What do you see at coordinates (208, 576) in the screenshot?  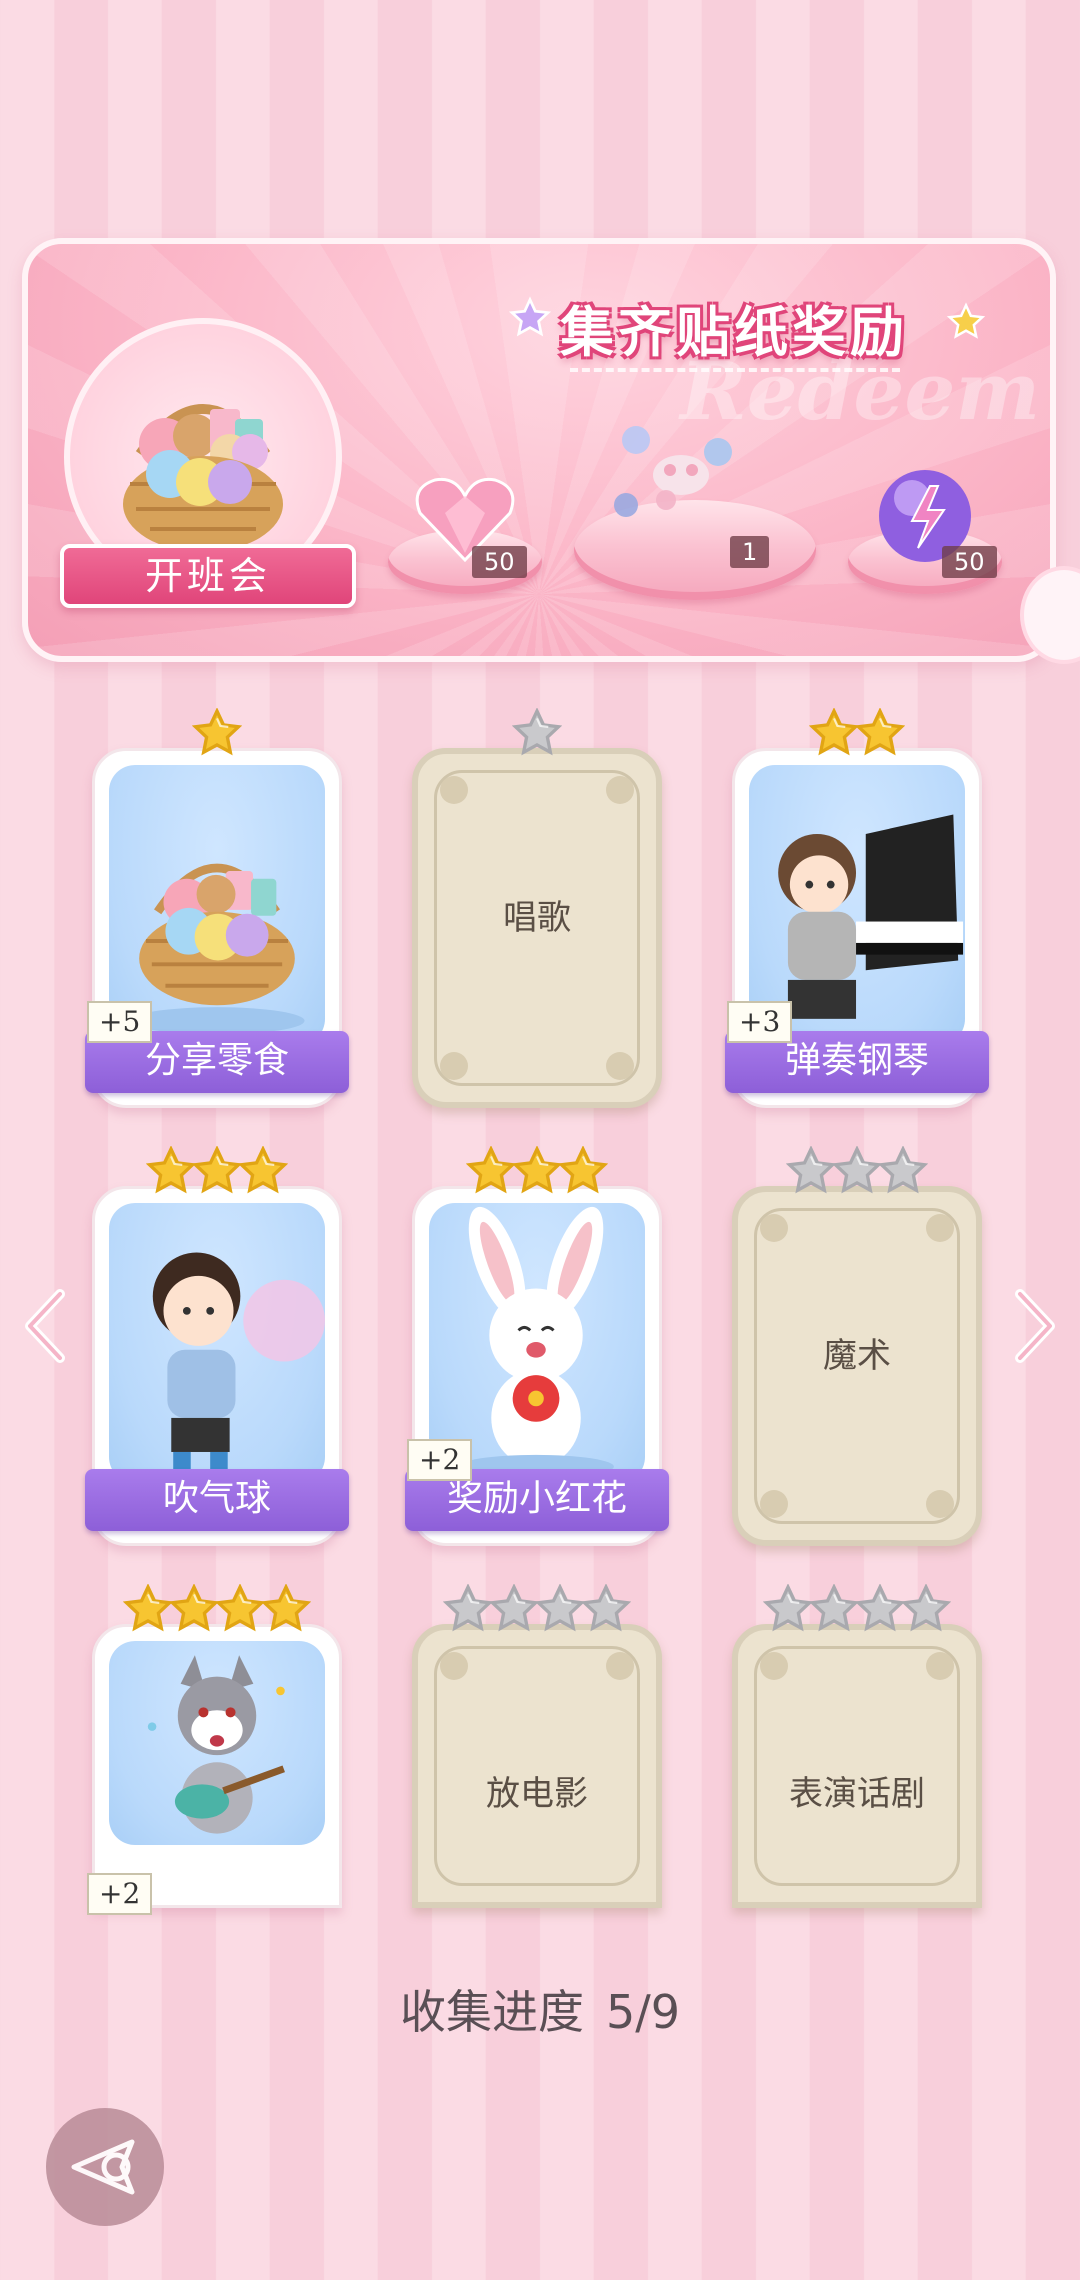 I see `event-name-label: 开班会` at bounding box center [208, 576].